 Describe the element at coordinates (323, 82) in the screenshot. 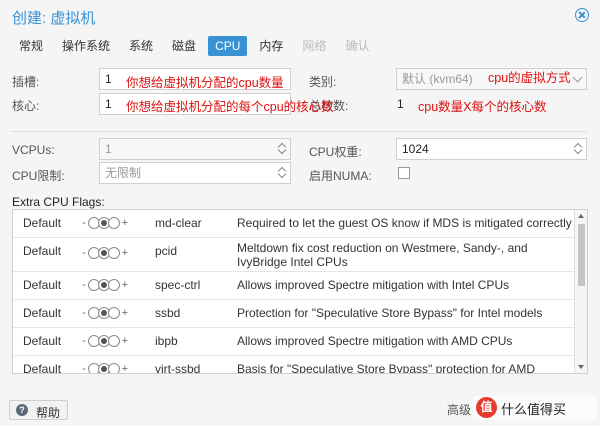

I see `cpu-type-label: 类别:` at that location.